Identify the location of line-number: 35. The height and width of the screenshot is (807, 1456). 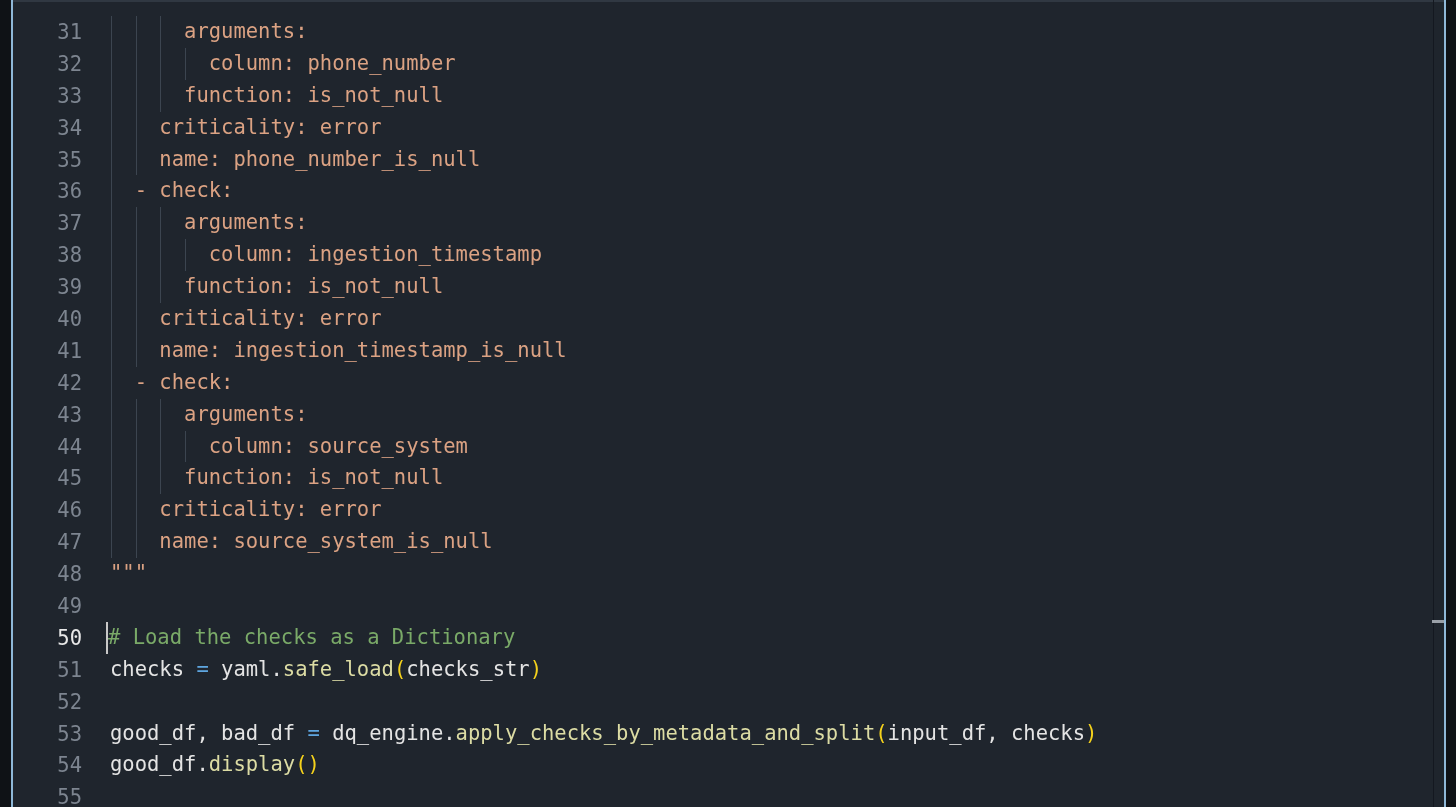
(69, 159).